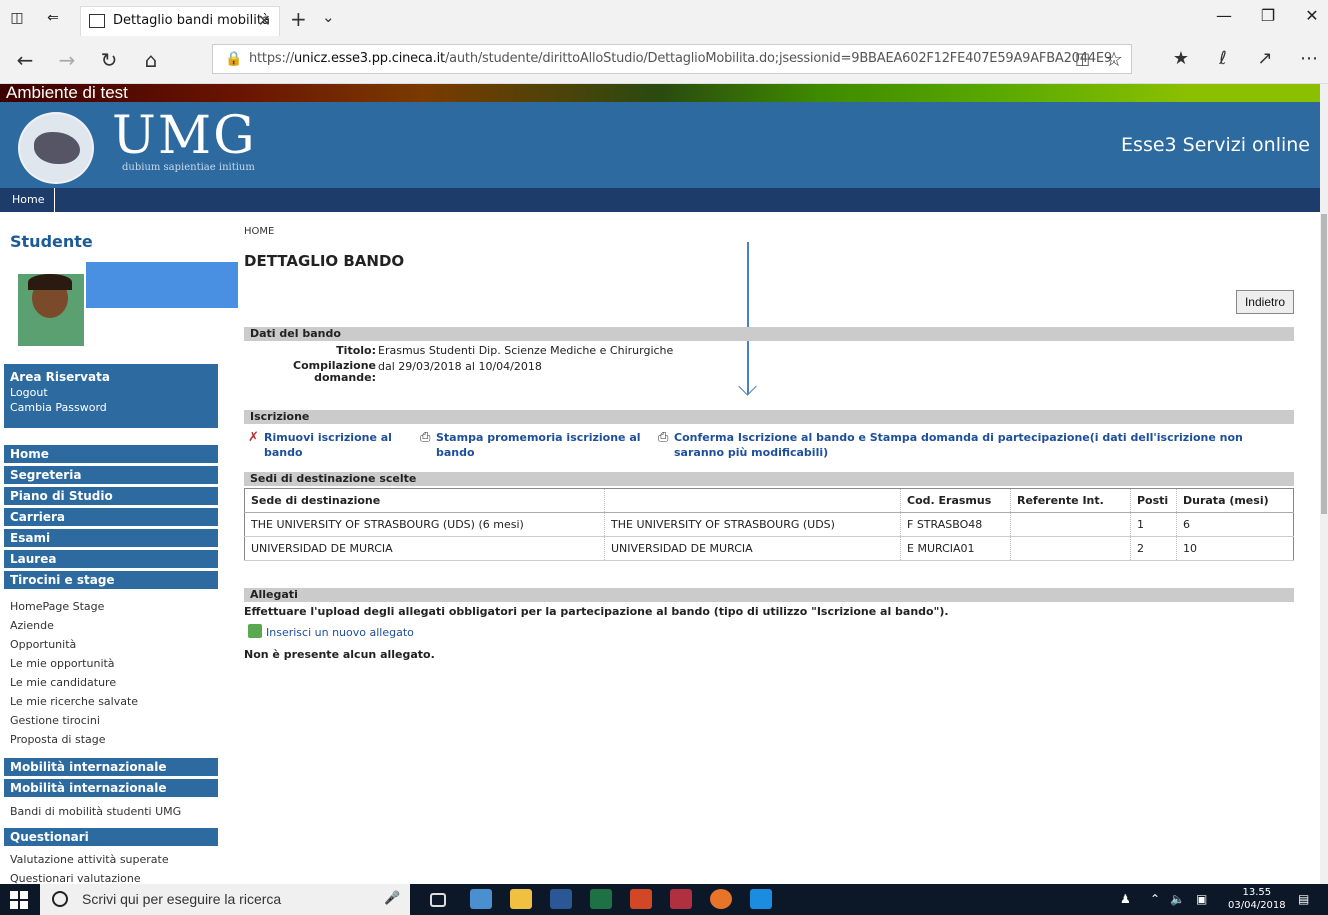  Describe the element at coordinates (1114, 59) in the screenshot. I see `favorite-star-icon: ☆` at that location.